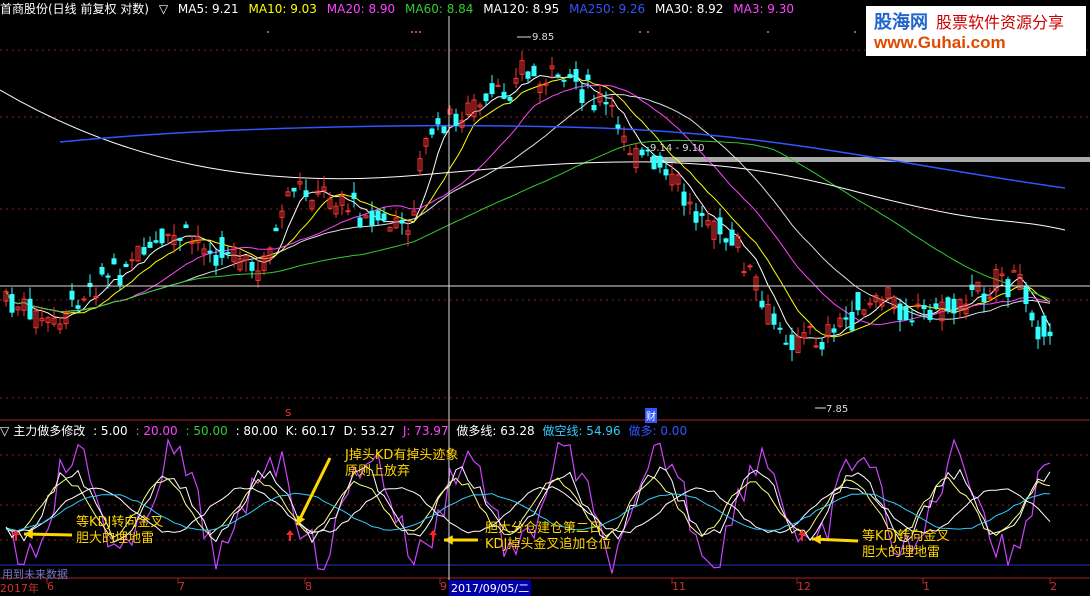 The height and width of the screenshot is (596, 1090). Describe the element at coordinates (837, 409) in the screenshot. I see `low-price-label: 7.85` at that location.